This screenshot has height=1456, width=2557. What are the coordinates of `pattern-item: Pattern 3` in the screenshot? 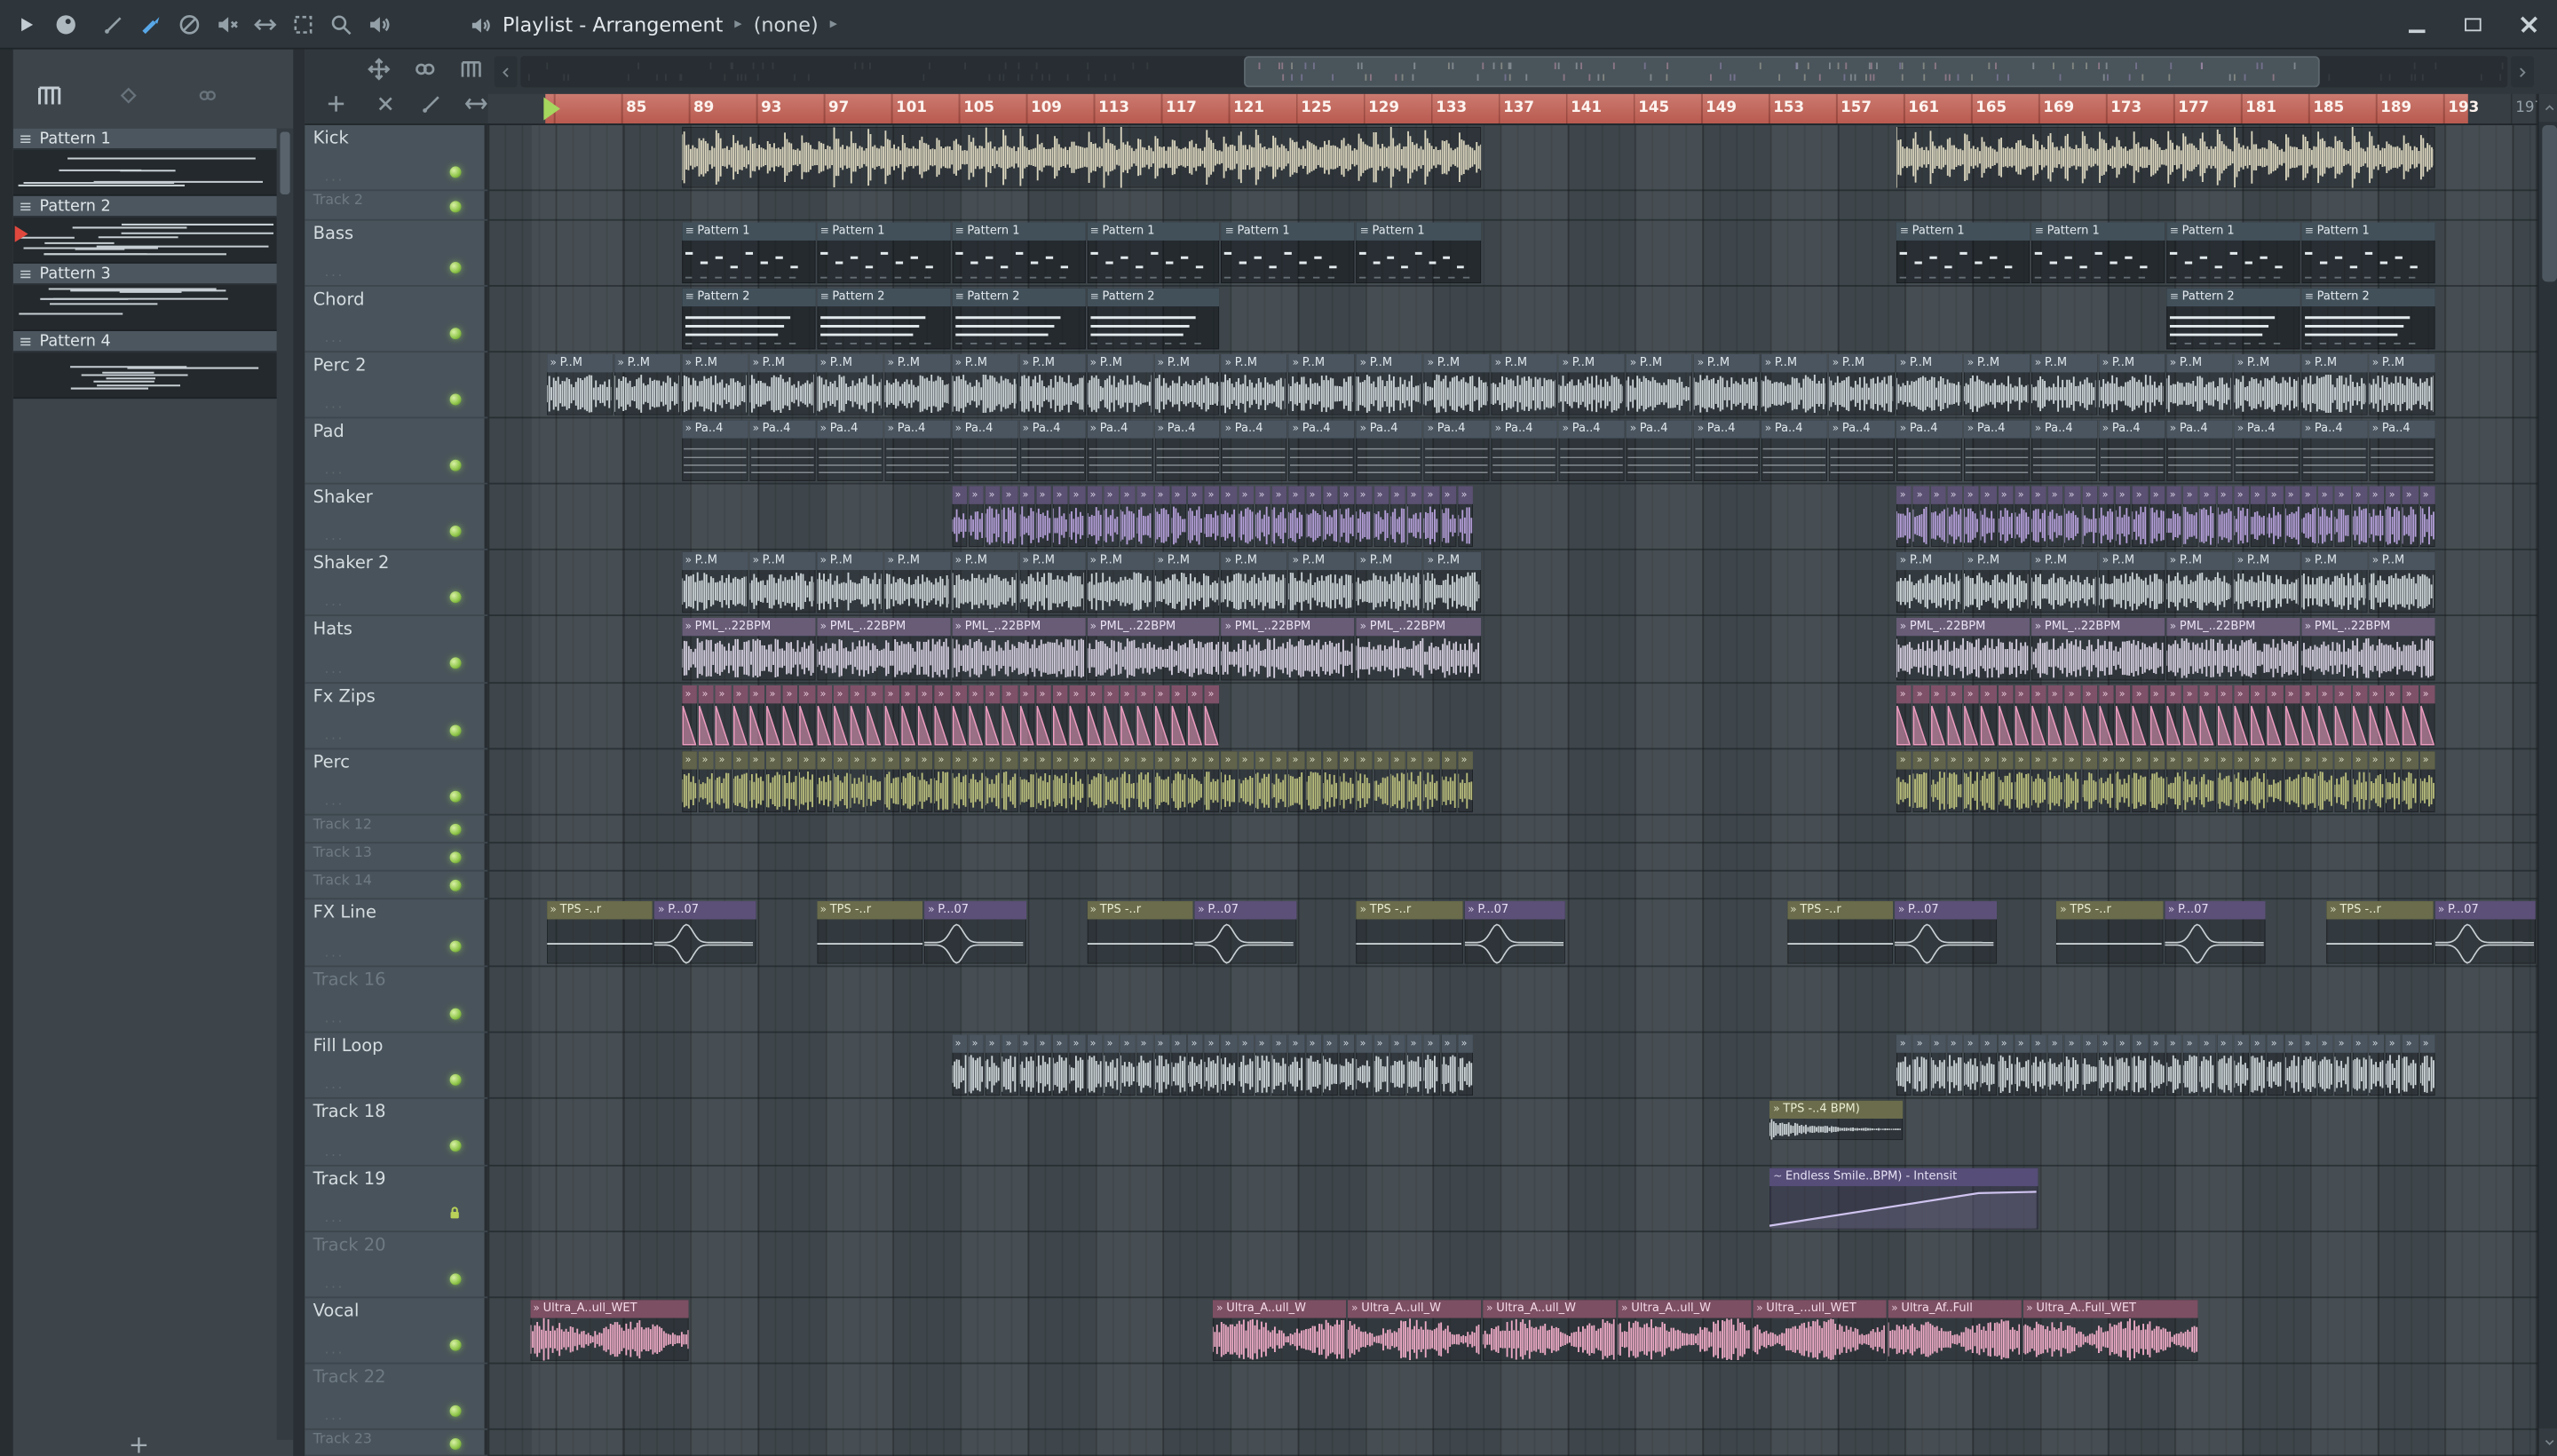 It's located at (144, 297).